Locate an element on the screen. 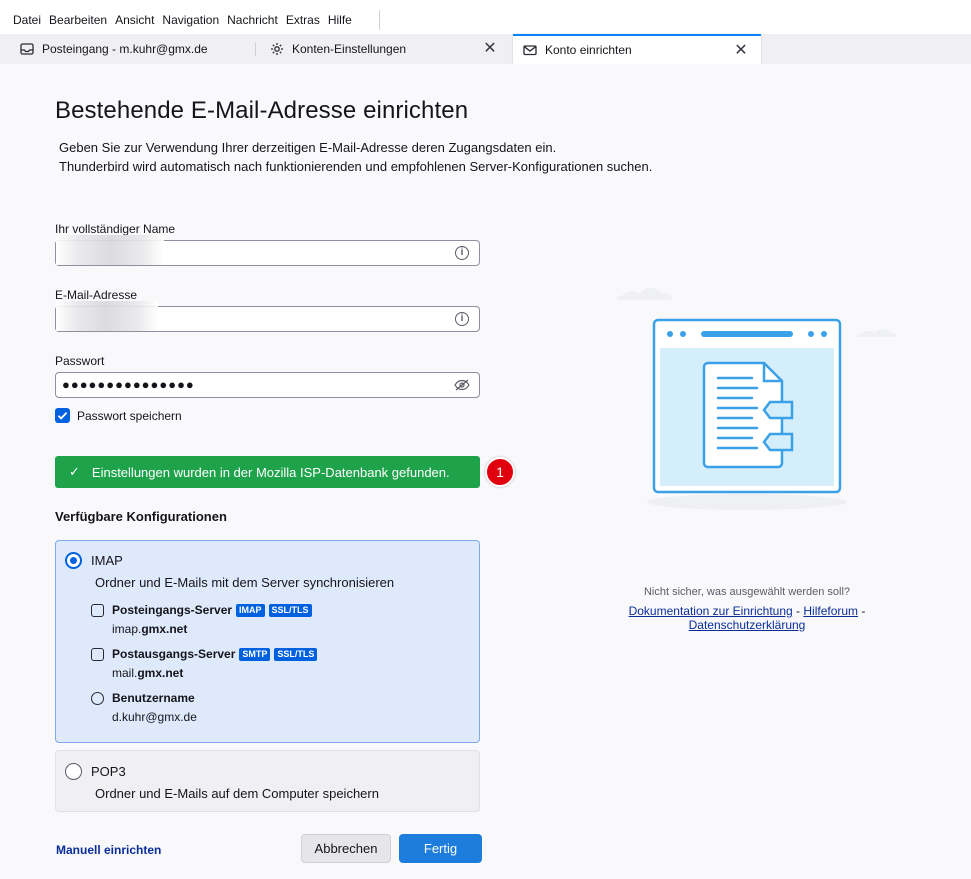 The image size is (971, 879). tab-account-settings: Konten-Einstellungen ✕ is located at coordinates (385, 49).